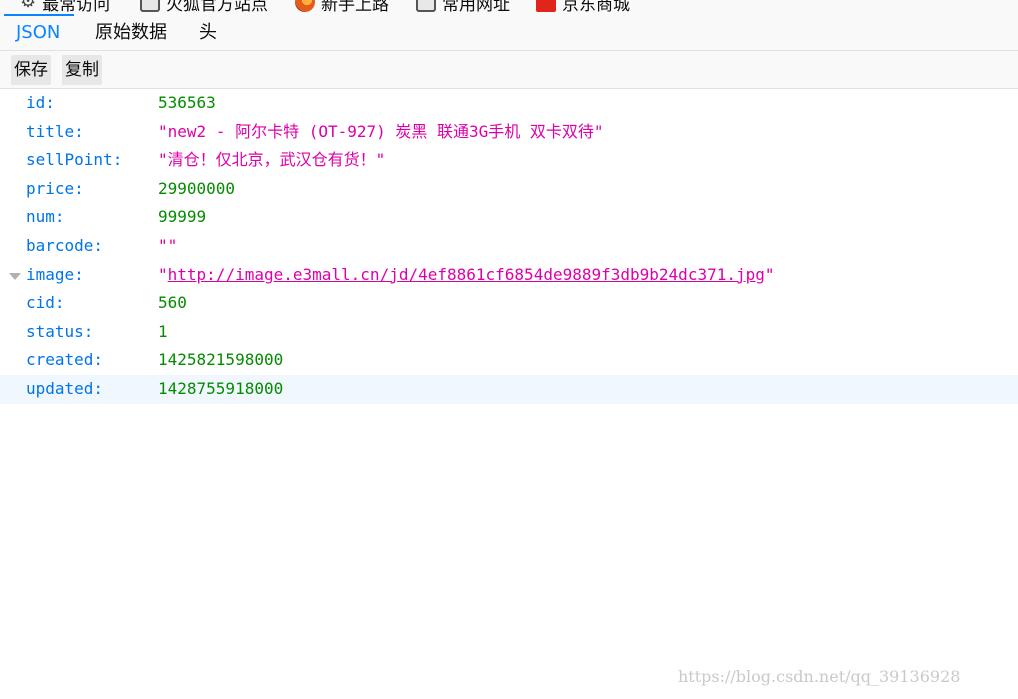  Describe the element at coordinates (509, 160) in the screenshot. I see `json-row-sellpoint: sellPoint: "清仓！仅北京，武汉仓有货！"` at that location.